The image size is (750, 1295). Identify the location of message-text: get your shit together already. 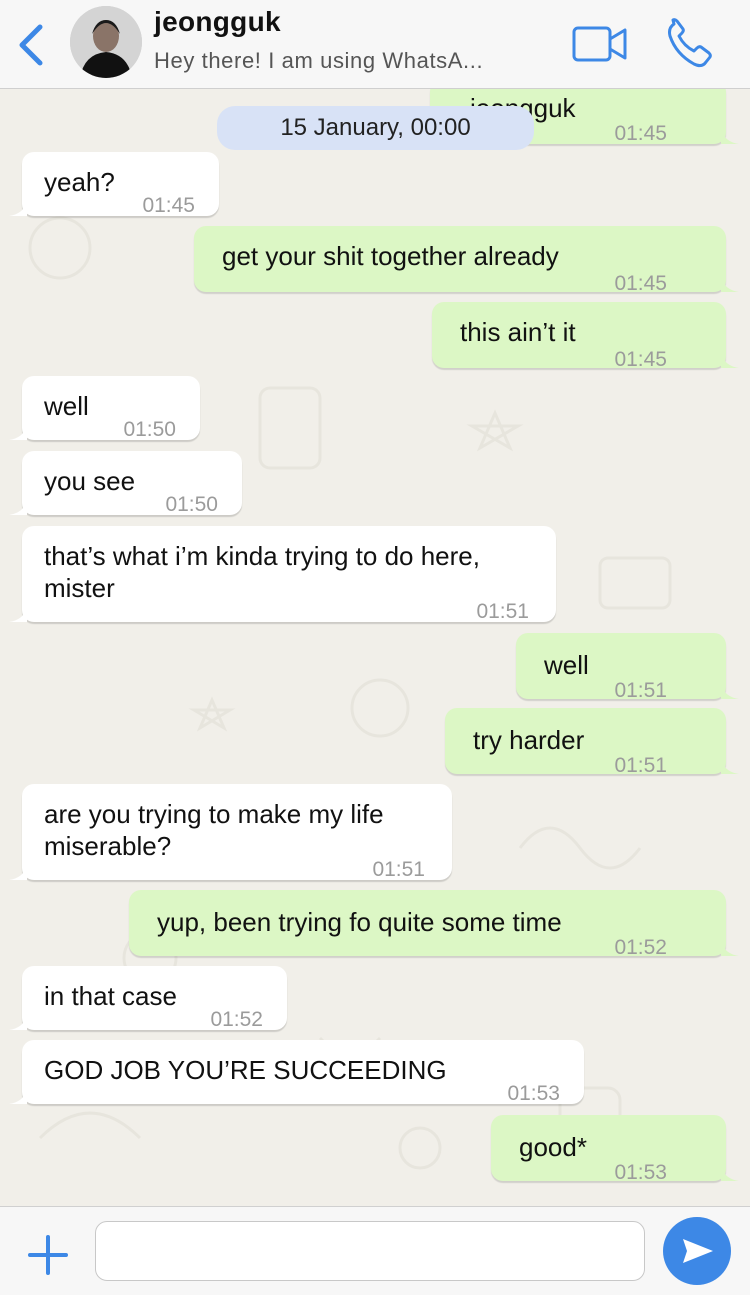
(390, 256).